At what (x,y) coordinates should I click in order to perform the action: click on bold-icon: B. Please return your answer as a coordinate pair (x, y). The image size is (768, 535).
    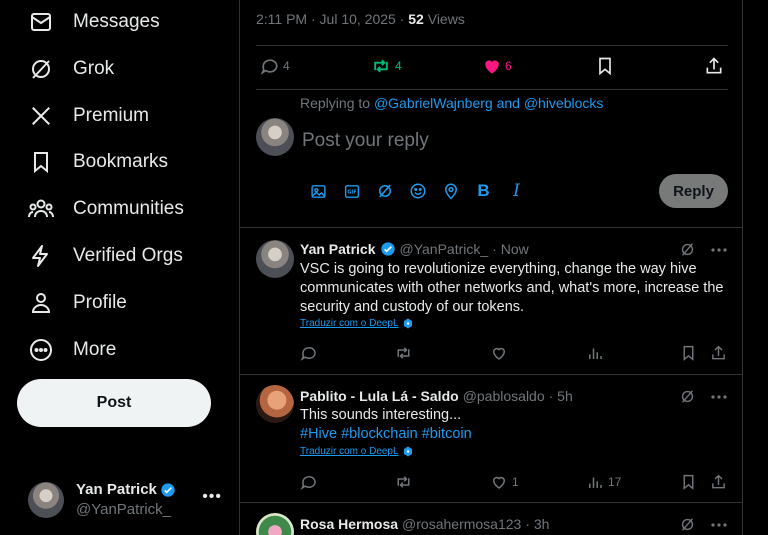
    Looking at the image, I should click on (483, 191).